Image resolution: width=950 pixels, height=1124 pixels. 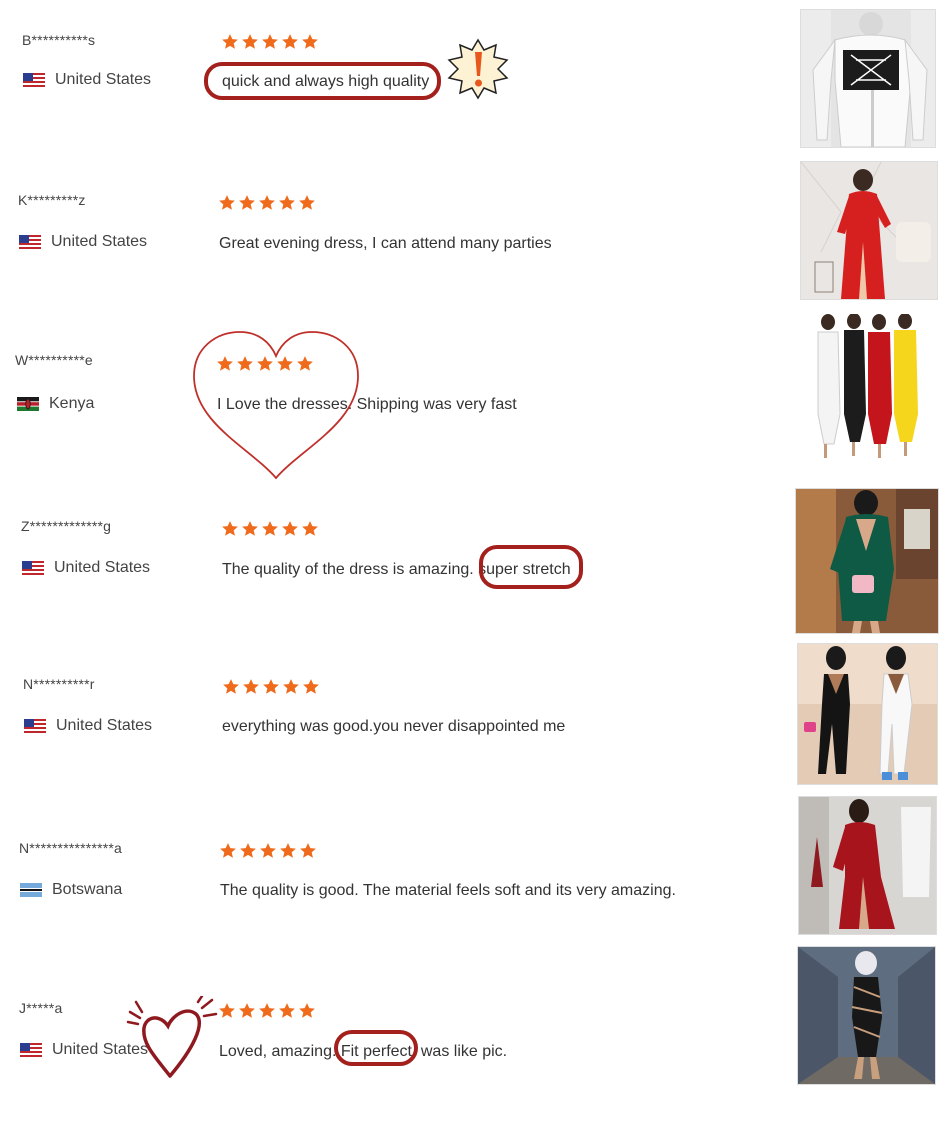 I want to click on reviewer-name: B**********s, so click(x=59, y=40).